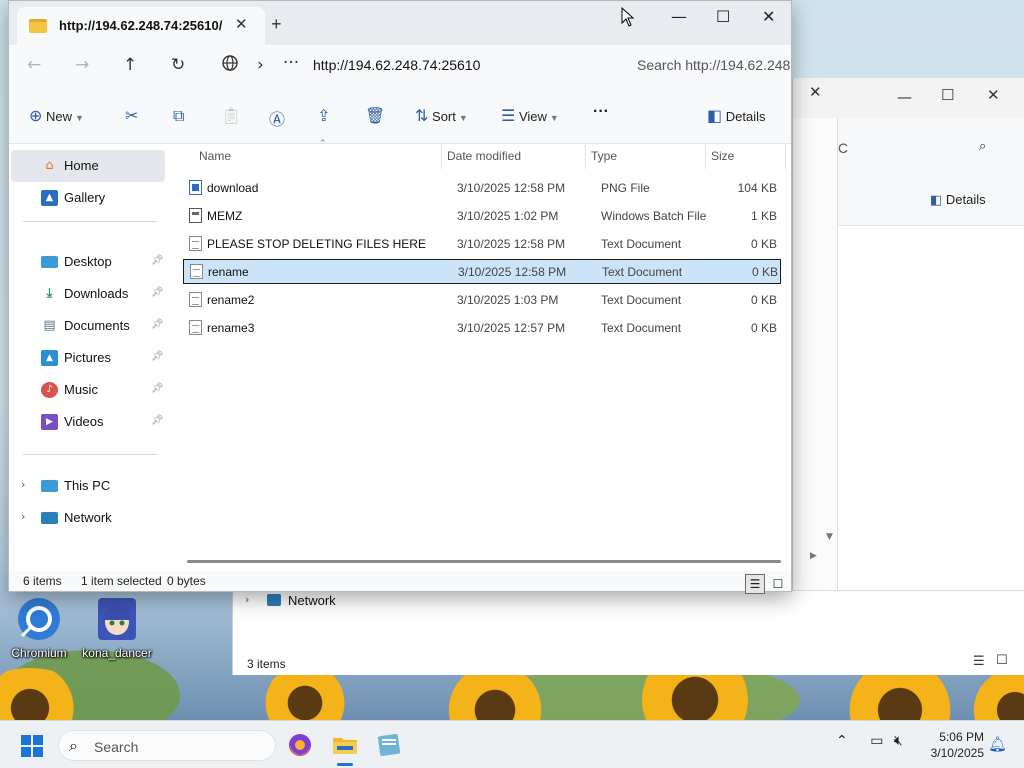  What do you see at coordinates (842, 741) in the screenshot?
I see `chevron-up-icon: ⌃` at bounding box center [842, 741].